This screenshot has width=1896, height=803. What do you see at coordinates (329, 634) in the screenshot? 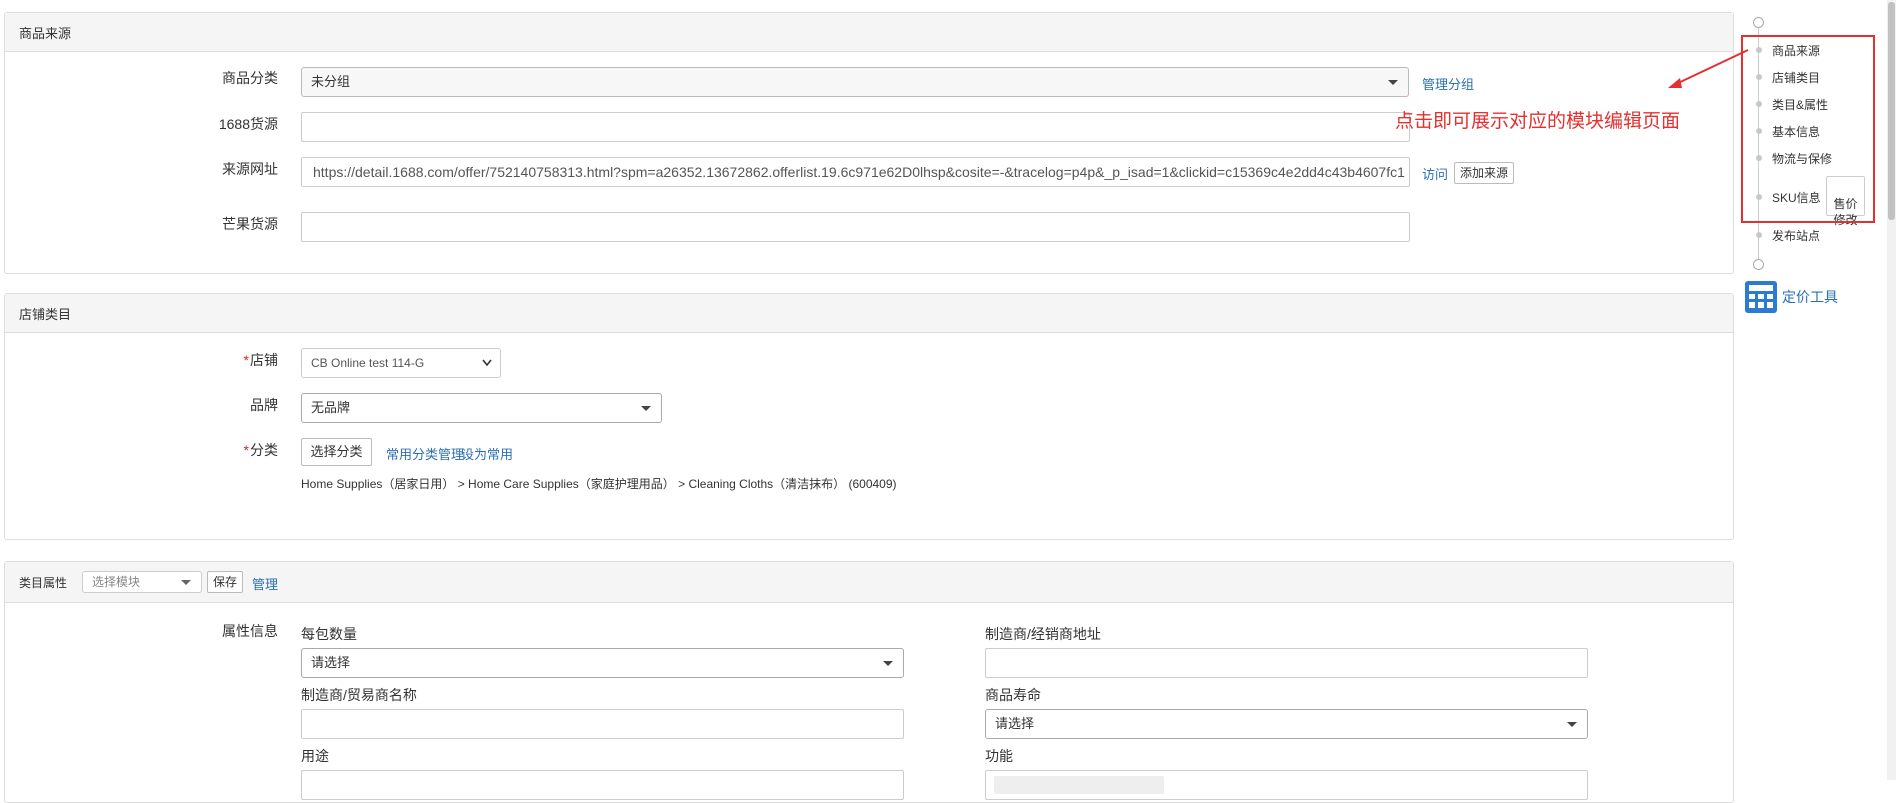
I see `per-pack-label: 每包数量` at bounding box center [329, 634].